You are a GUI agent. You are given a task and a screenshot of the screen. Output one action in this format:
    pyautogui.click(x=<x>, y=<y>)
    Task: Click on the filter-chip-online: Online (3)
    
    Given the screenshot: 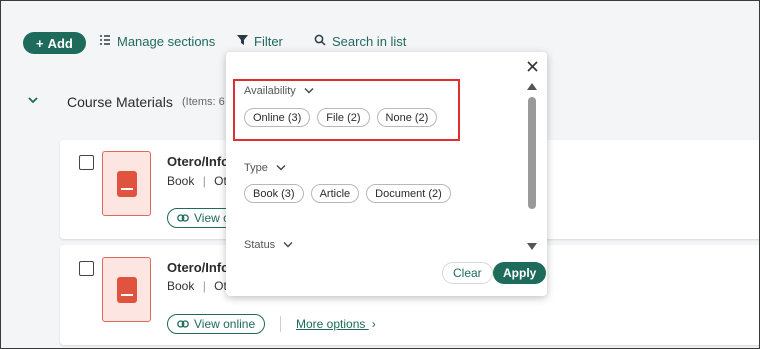 What is the action you would take?
    pyautogui.click(x=277, y=117)
    